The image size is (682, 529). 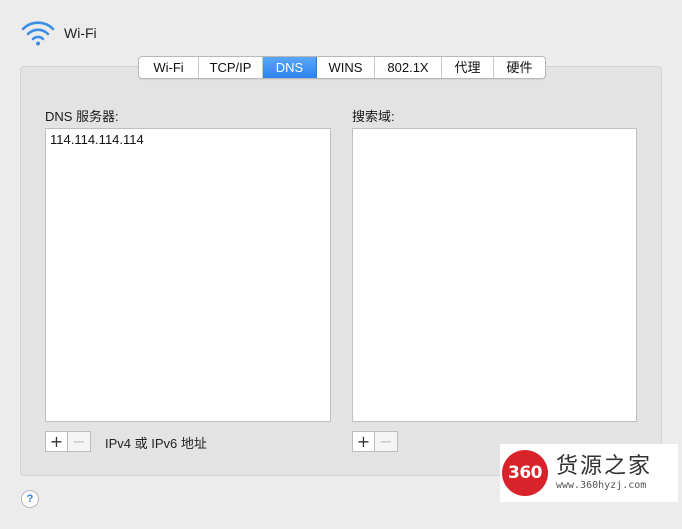 What do you see at coordinates (79, 441) in the screenshot?
I see `remove-dns-button: −` at bounding box center [79, 441].